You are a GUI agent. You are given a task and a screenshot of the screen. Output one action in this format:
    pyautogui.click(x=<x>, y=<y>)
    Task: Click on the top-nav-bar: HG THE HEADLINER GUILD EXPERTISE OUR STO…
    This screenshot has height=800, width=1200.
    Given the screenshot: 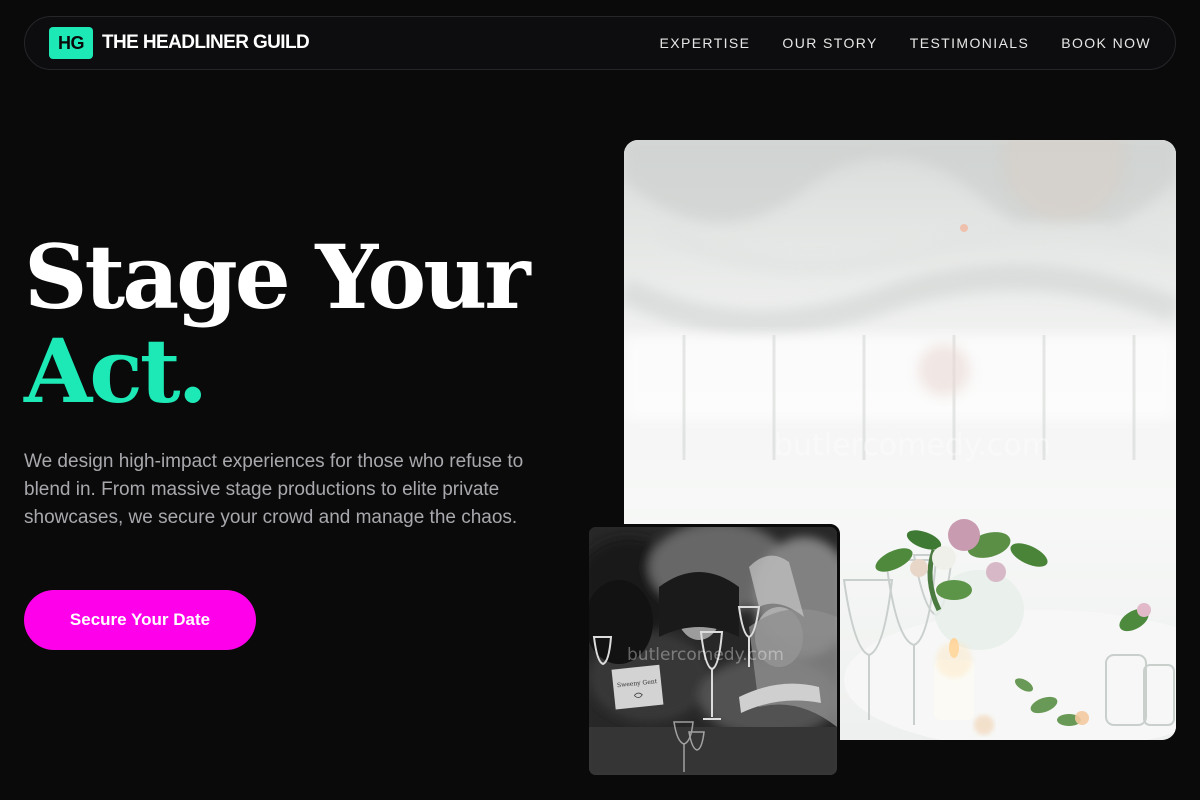 What is the action you would take?
    pyautogui.click(x=600, y=43)
    